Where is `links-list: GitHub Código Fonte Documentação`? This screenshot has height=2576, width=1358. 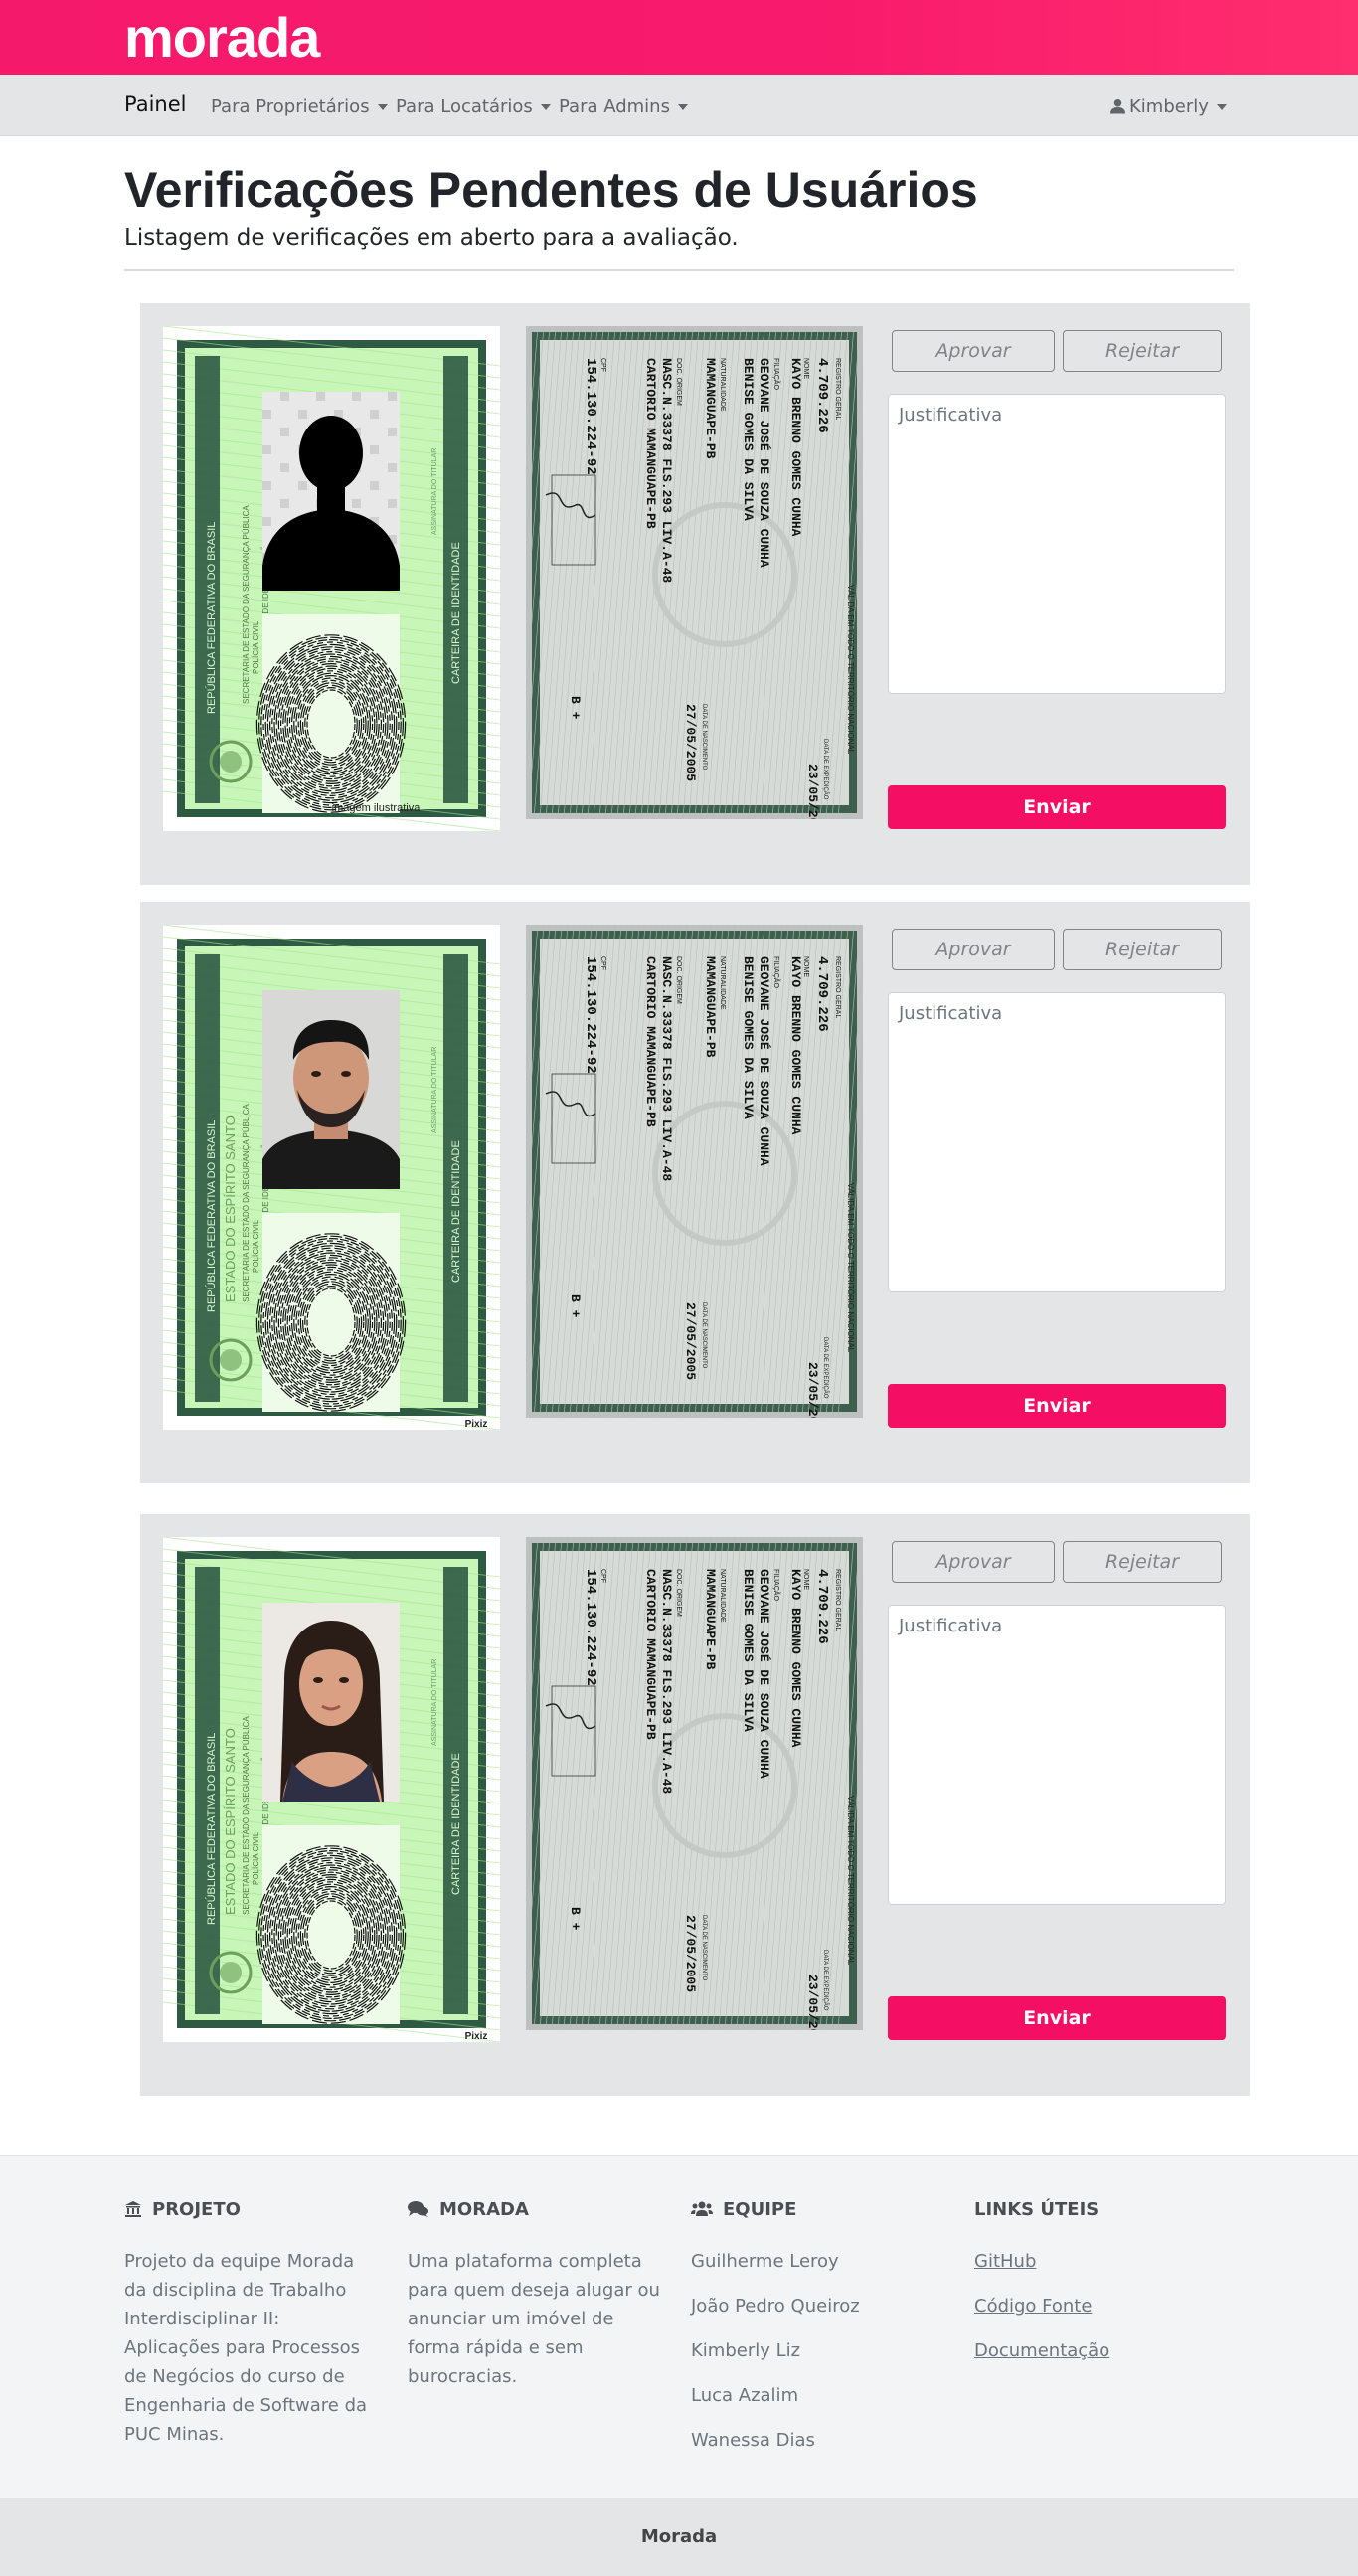
links-list: GitHub Código Fonte Documentação is located at coordinates (1098, 2314).